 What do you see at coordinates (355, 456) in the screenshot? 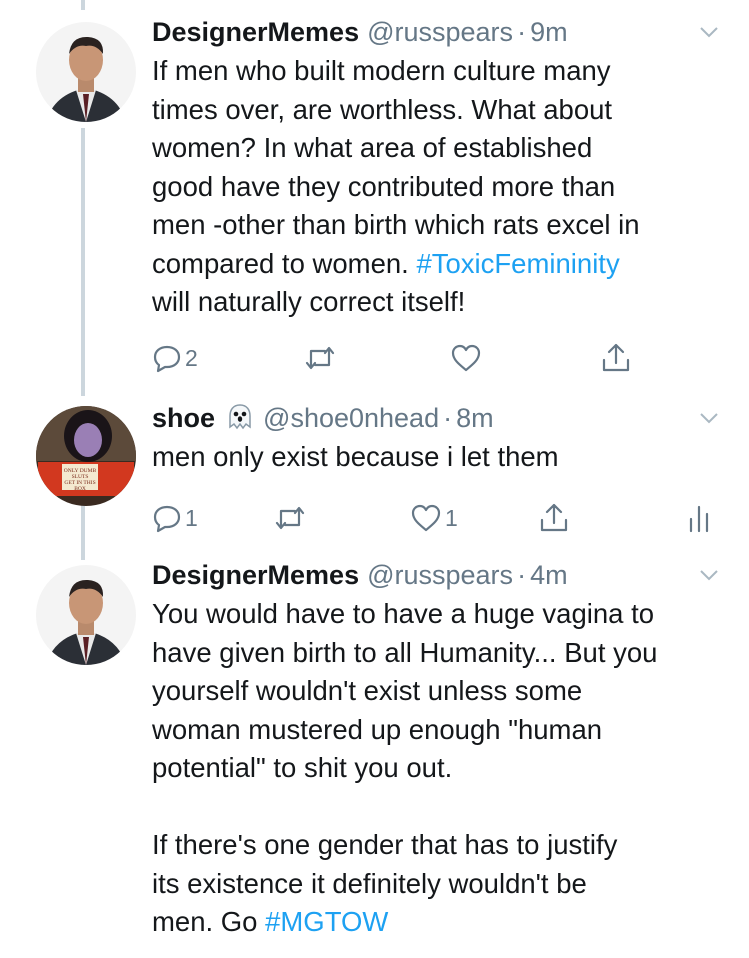
I see `text-line: men only exist because i let them` at bounding box center [355, 456].